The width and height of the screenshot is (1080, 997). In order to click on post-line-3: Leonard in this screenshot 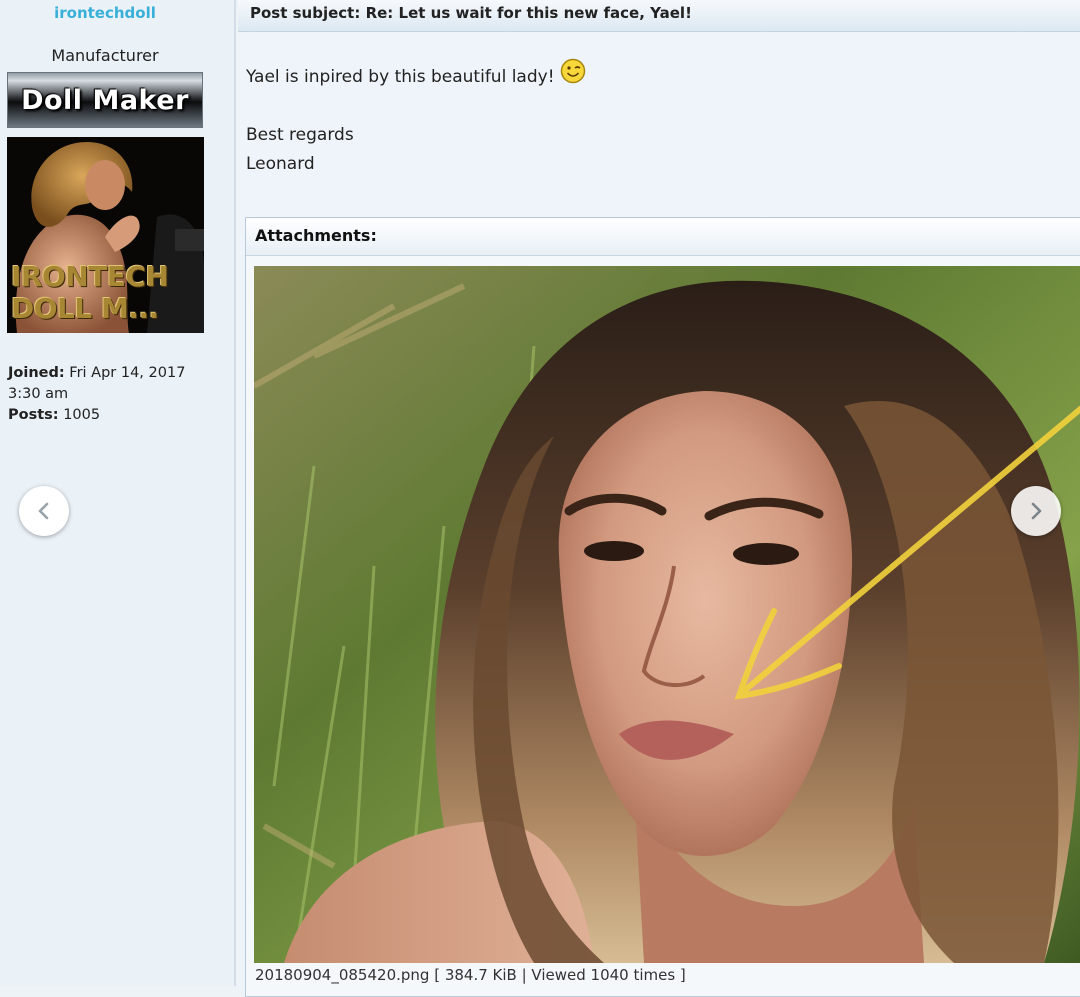, I will do `click(280, 164)`.